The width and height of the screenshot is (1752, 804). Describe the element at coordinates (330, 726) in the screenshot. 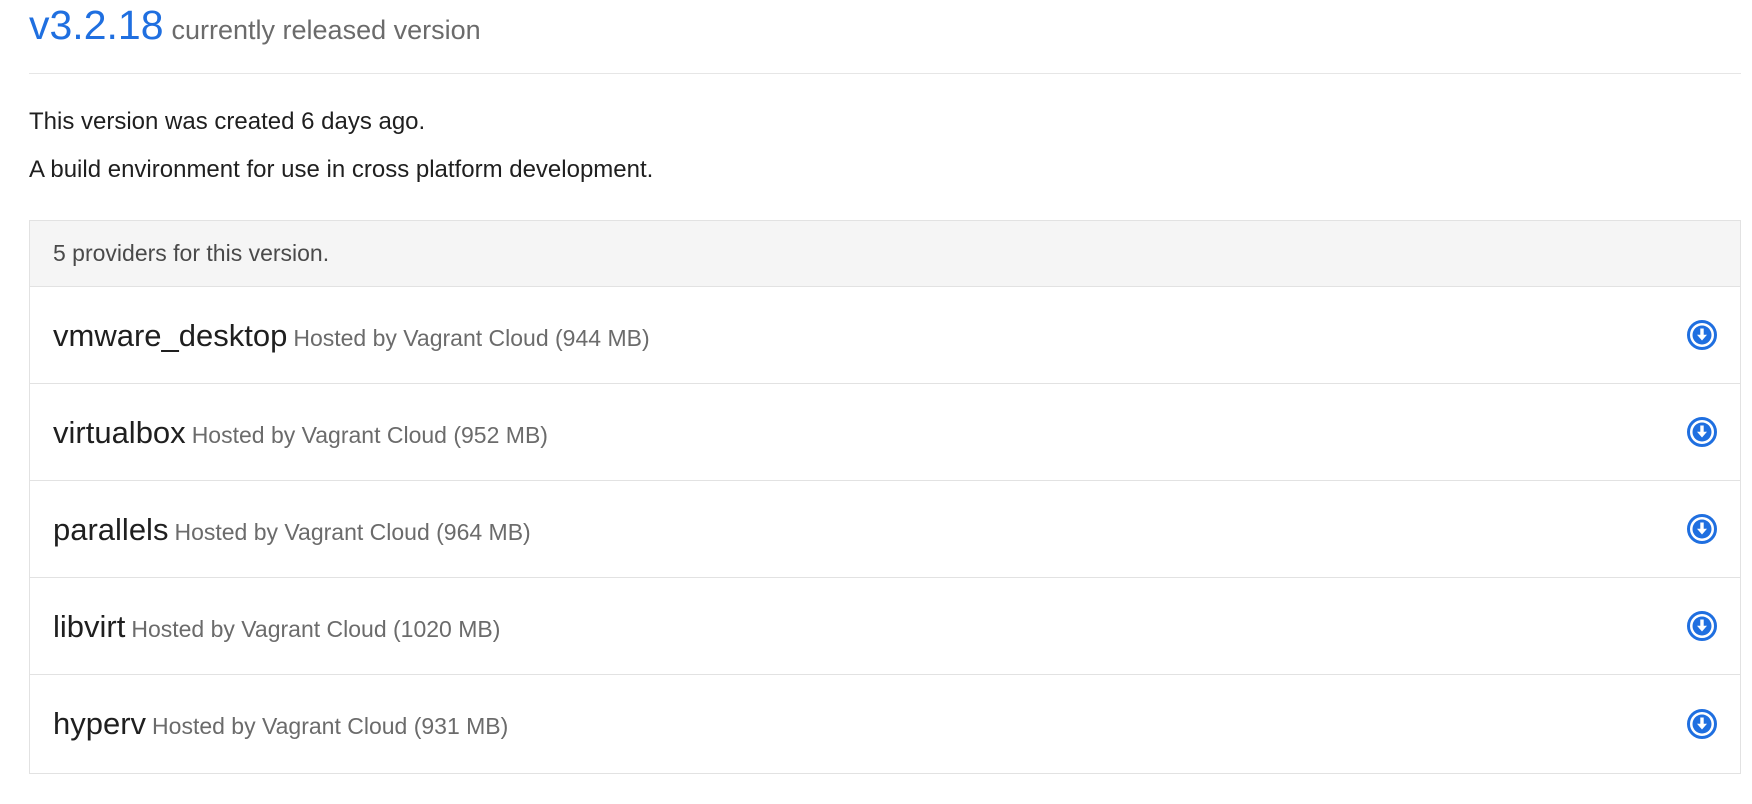

I see `provider-host-info: Hosted by Vagrant Cloud (931 MB)` at that location.